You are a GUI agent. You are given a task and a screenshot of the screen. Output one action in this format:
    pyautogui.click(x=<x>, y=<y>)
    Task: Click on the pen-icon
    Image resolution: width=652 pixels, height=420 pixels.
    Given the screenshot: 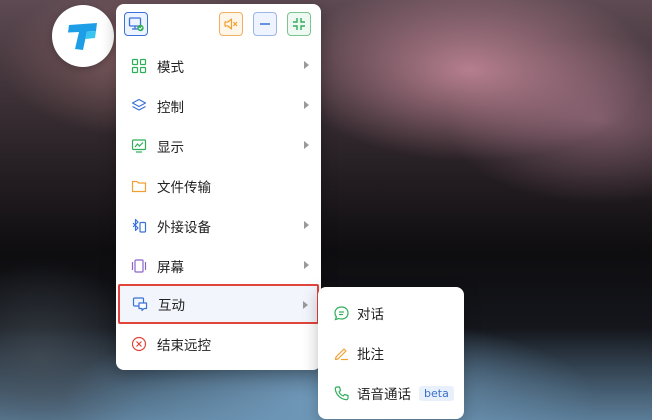 What is the action you would take?
    pyautogui.click(x=341, y=353)
    